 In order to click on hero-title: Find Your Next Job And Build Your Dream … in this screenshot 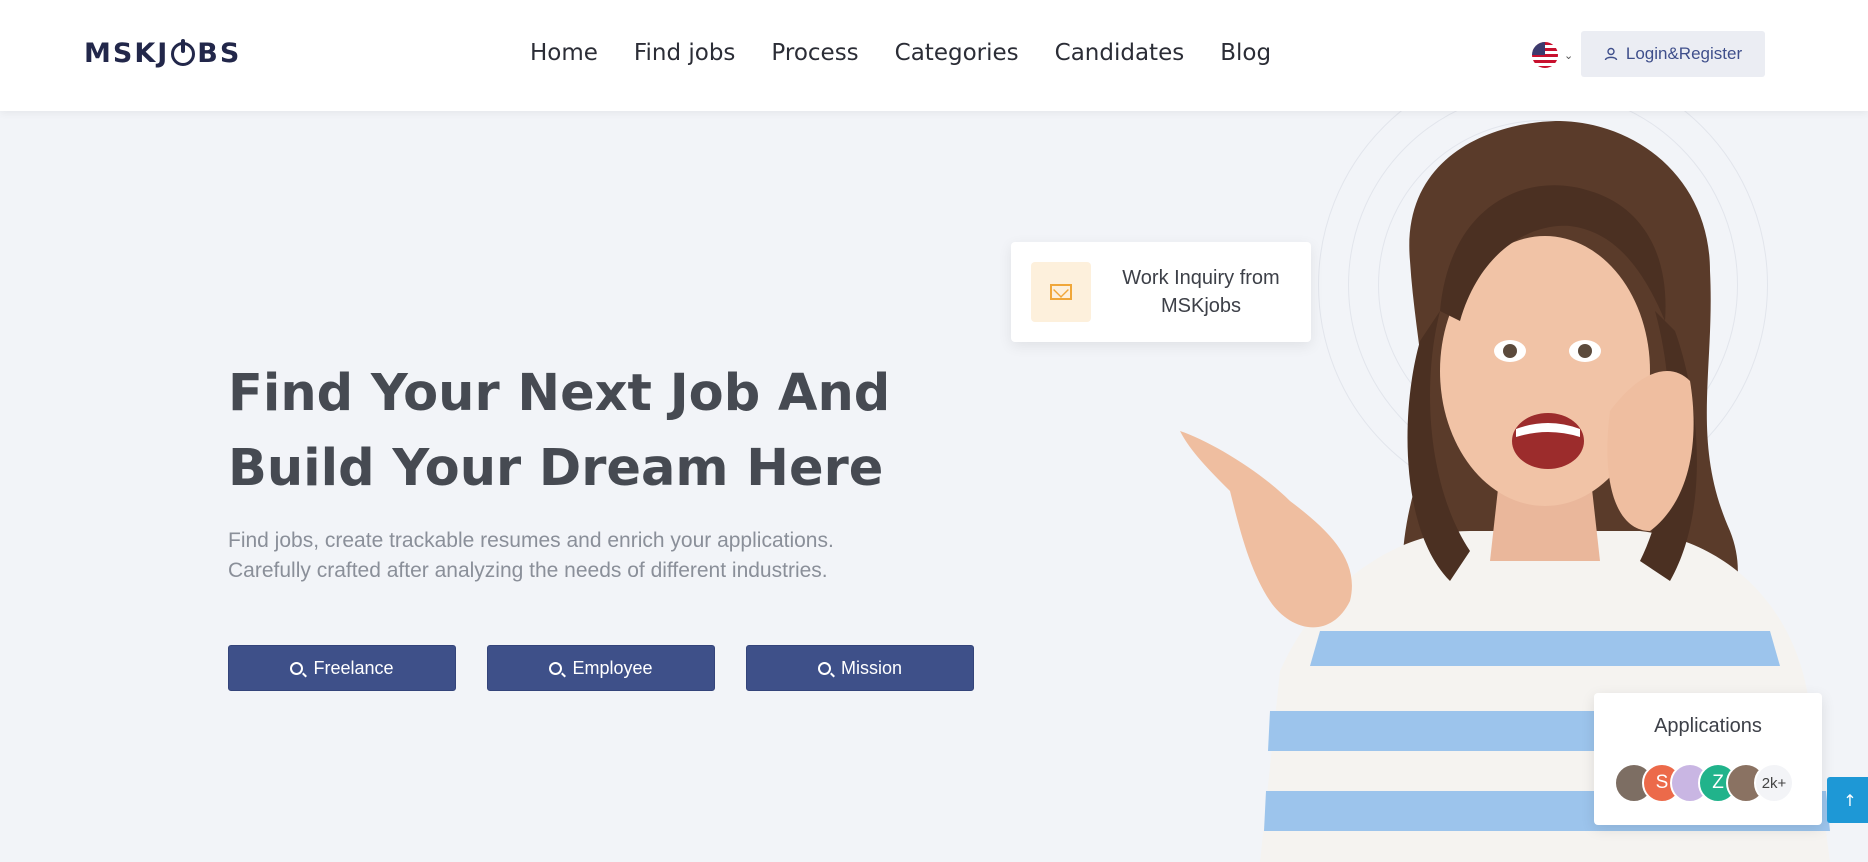, I will do `click(578, 431)`.